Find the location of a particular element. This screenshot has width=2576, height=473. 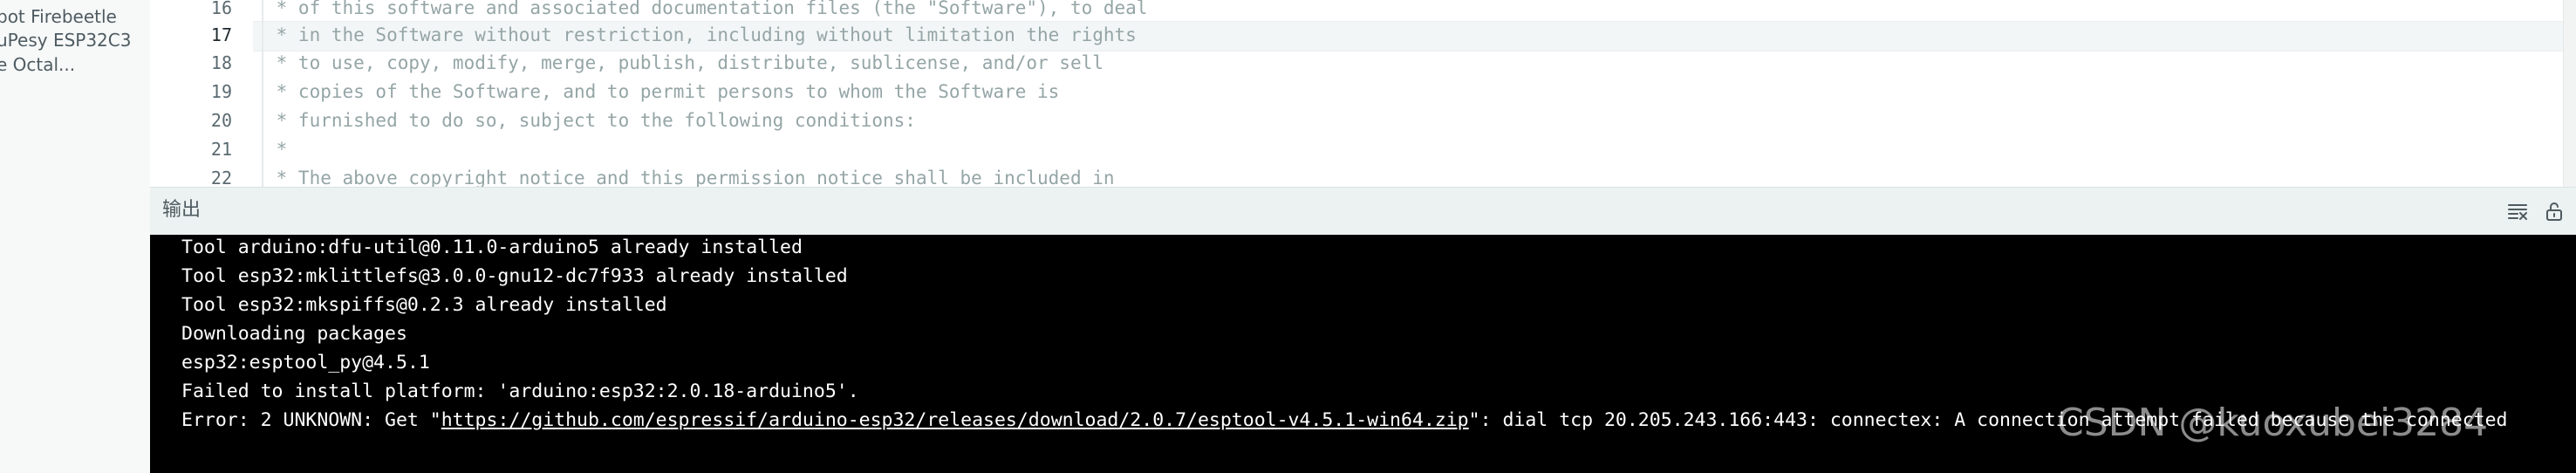

console-line: Downloading packages is located at coordinates (294, 334).